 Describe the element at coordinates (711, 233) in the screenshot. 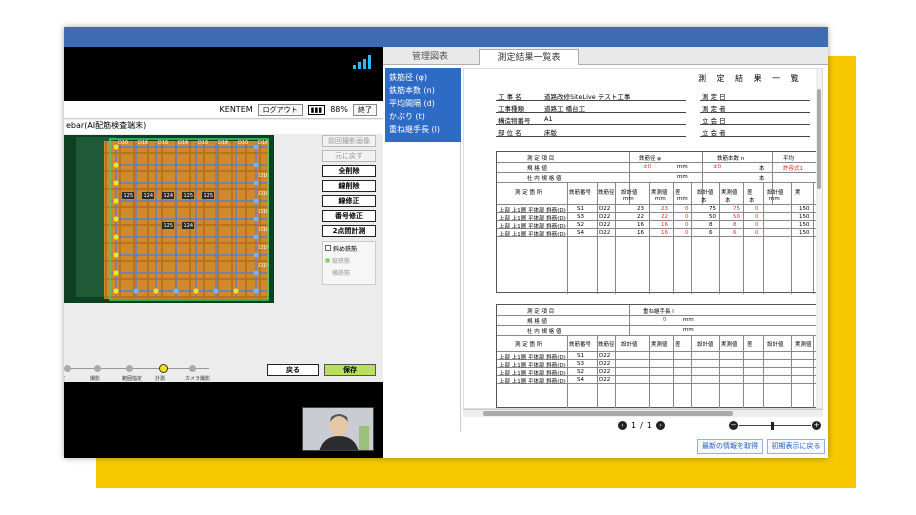

I see `table-cell: 6` at that location.